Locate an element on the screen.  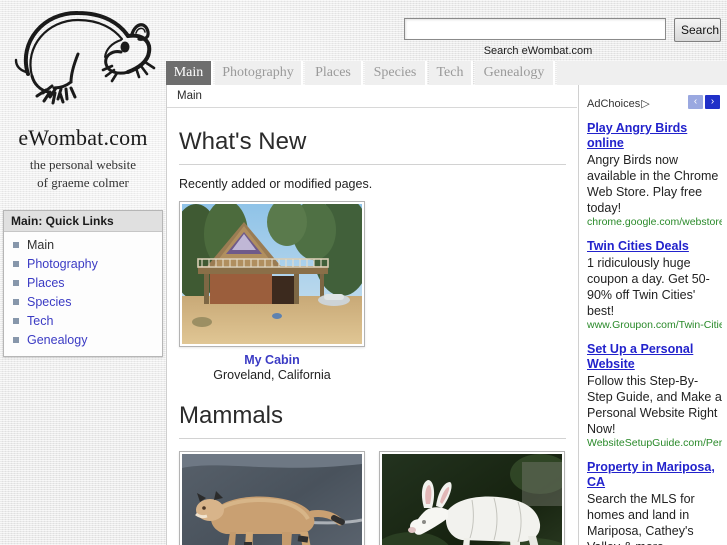
ad-title-link: Property in Mariposa, CA is located at coordinates (654, 475).